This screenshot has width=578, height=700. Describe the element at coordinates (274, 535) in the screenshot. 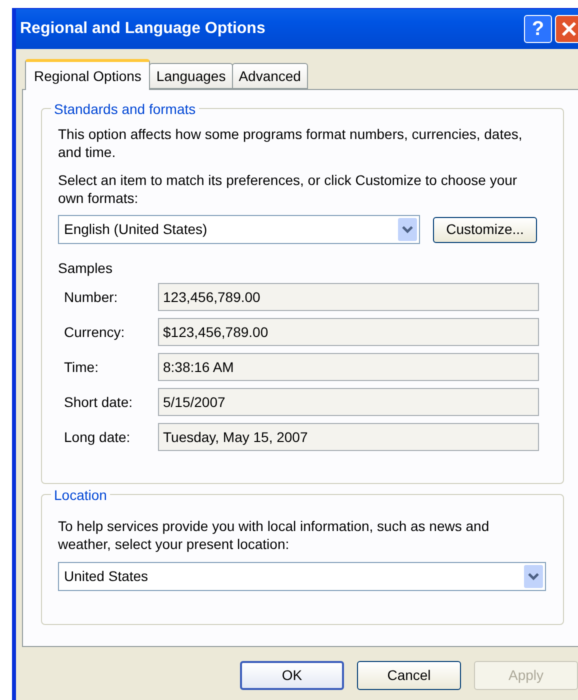

I see `description-text: To help services provide you with local information, such as news and weather, select your present location:` at that location.